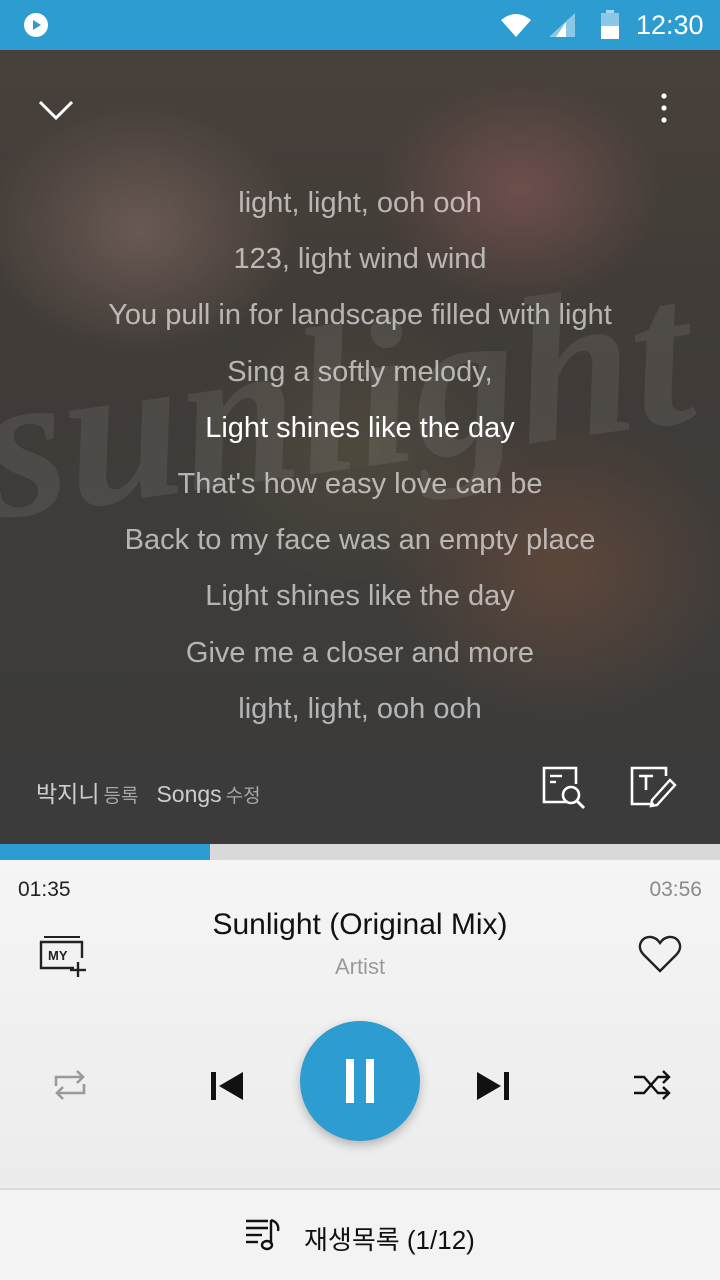 This screenshot has width=720, height=1280. I want to click on lyricist-name: 박지니, so click(68, 794).